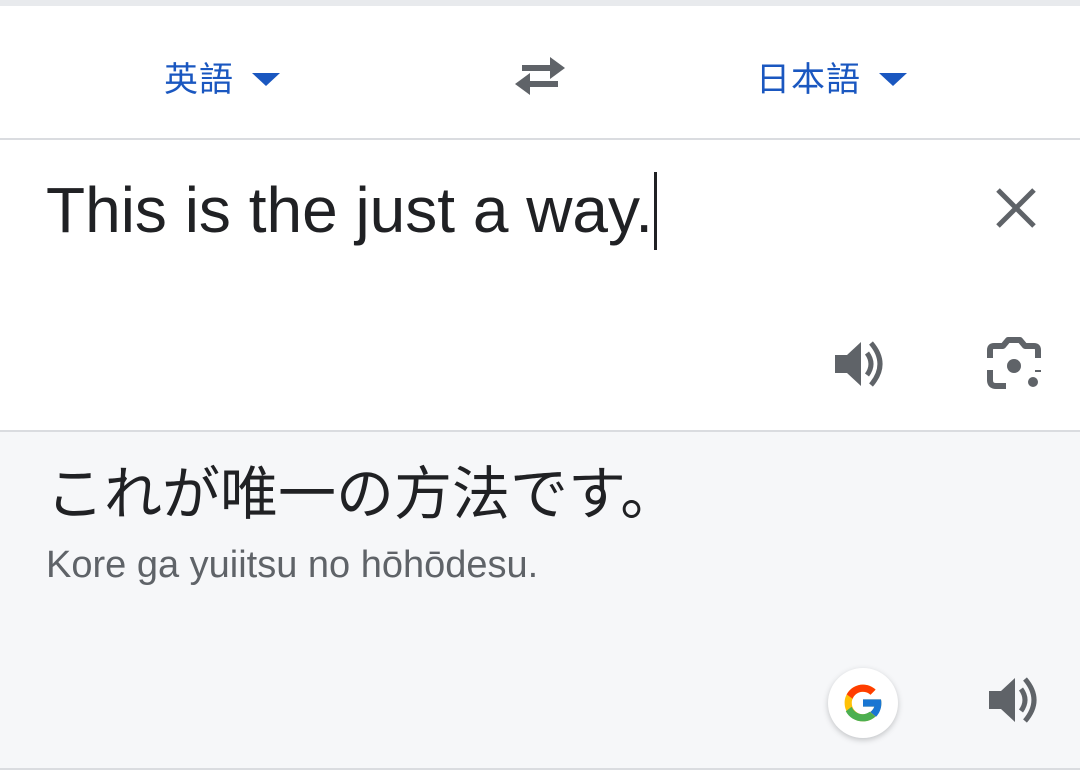 Image resolution: width=1080 pixels, height=774 pixels. I want to click on google-search-button, so click(863, 703).